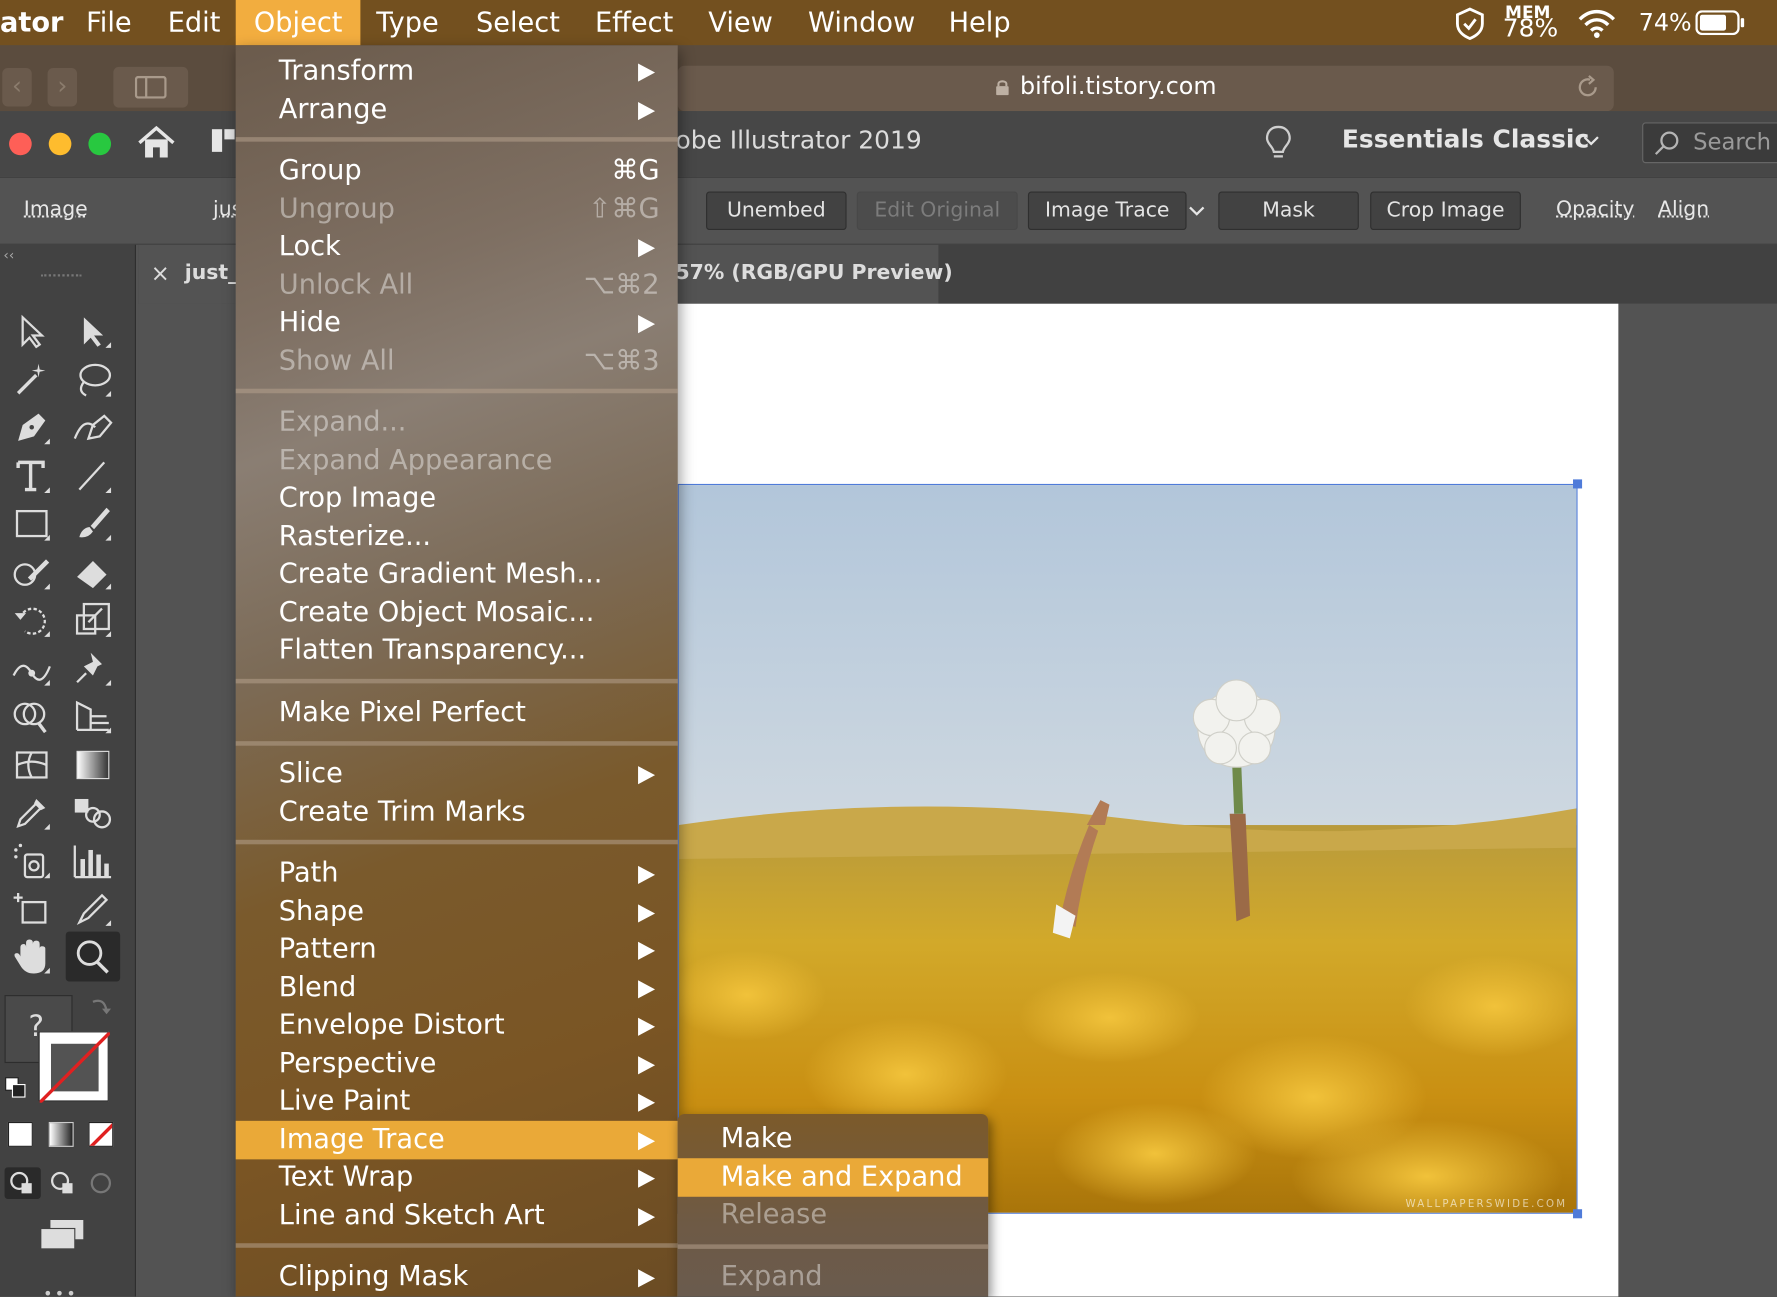 Image resolution: width=1777 pixels, height=1297 pixels. I want to click on chevron-down-icon, so click(1591, 141).